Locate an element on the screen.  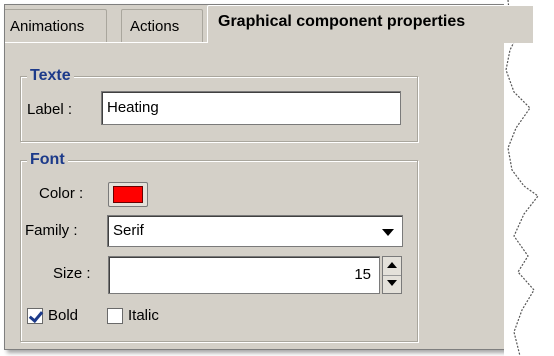
tab-actions: Actions is located at coordinates (162, 25).